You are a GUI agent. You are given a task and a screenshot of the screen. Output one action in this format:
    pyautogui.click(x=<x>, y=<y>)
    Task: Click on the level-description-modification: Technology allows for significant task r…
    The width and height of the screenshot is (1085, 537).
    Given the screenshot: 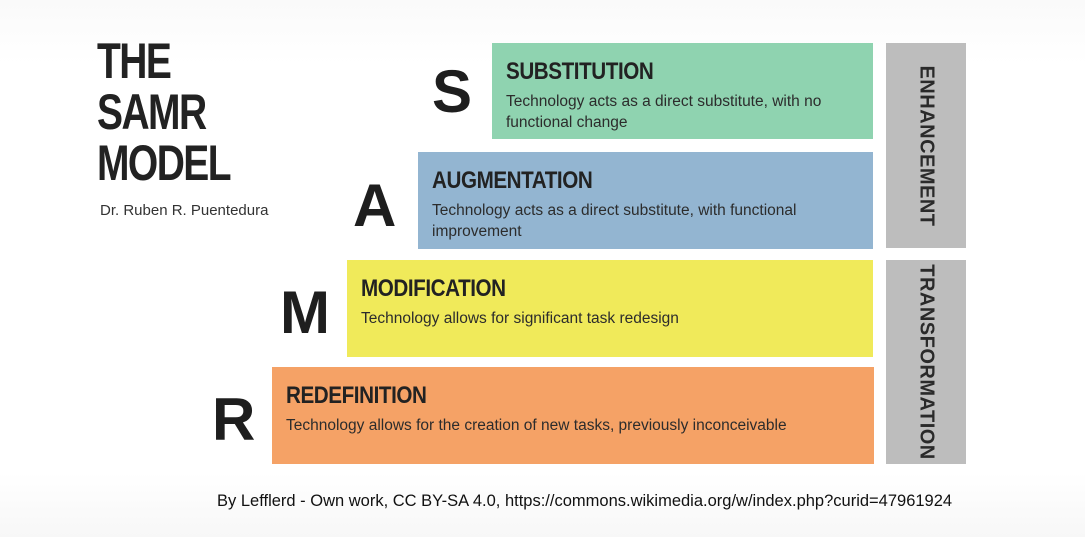 What is the action you would take?
    pyautogui.click(x=520, y=318)
    